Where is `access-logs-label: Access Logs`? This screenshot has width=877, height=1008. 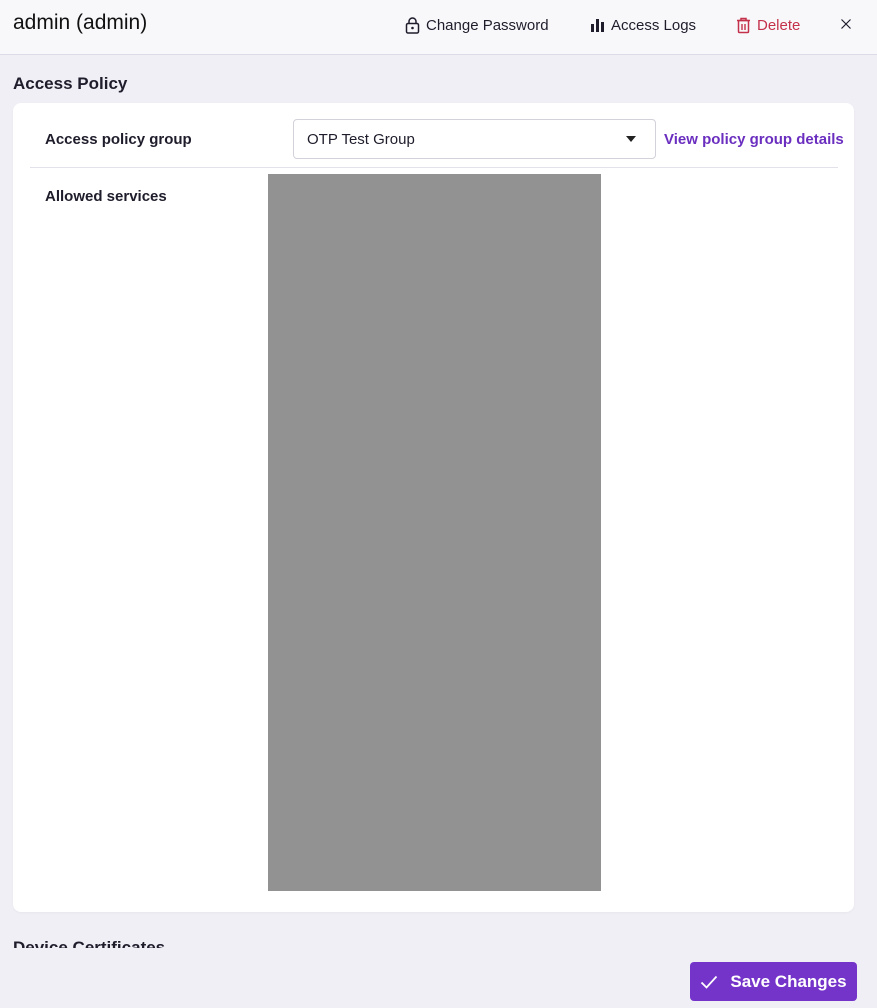 access-logs-label: Access Logs is located at coordinates (654, 25).